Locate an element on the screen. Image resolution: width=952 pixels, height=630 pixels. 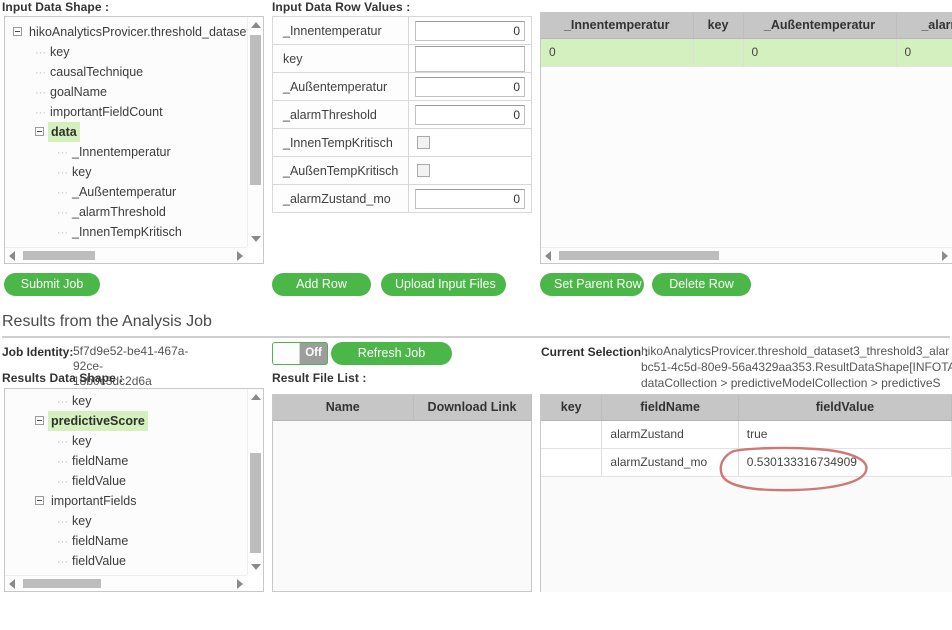
grid-column-header: _Außentemperatur is located at coordinates (820, 26).